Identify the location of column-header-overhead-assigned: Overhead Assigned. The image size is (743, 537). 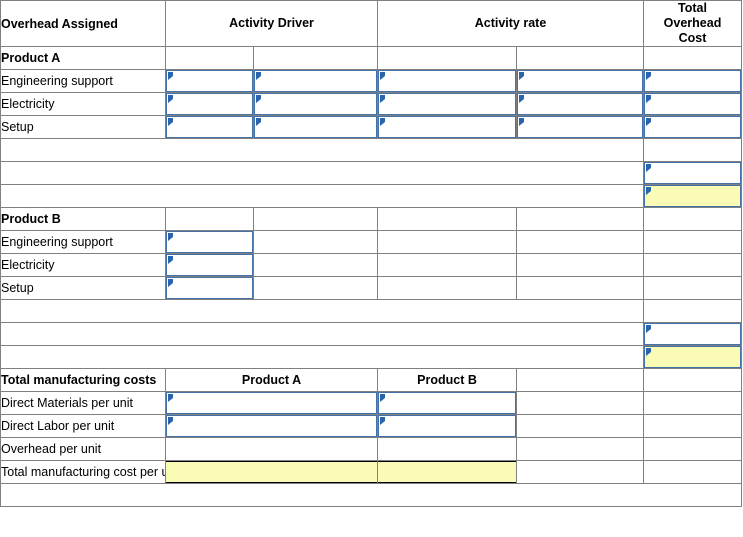
(83, 23).